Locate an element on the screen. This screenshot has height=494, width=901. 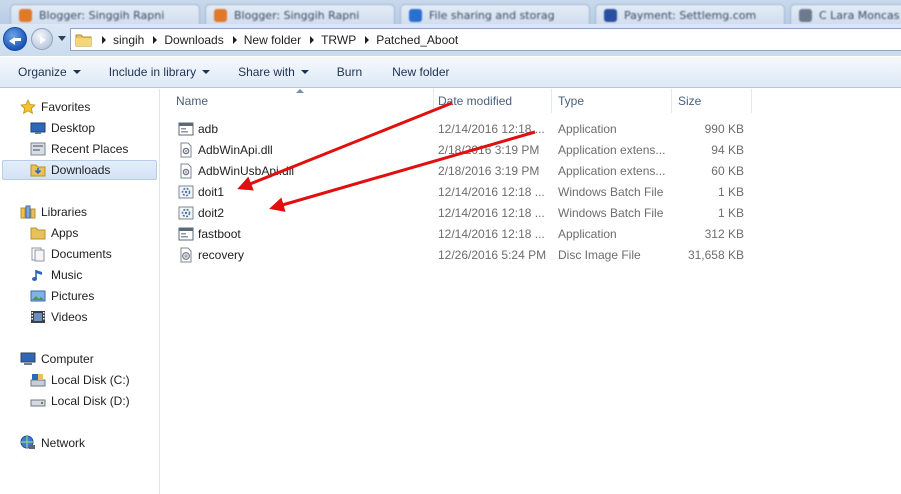
network-icon is located at coordinates (27, 442).